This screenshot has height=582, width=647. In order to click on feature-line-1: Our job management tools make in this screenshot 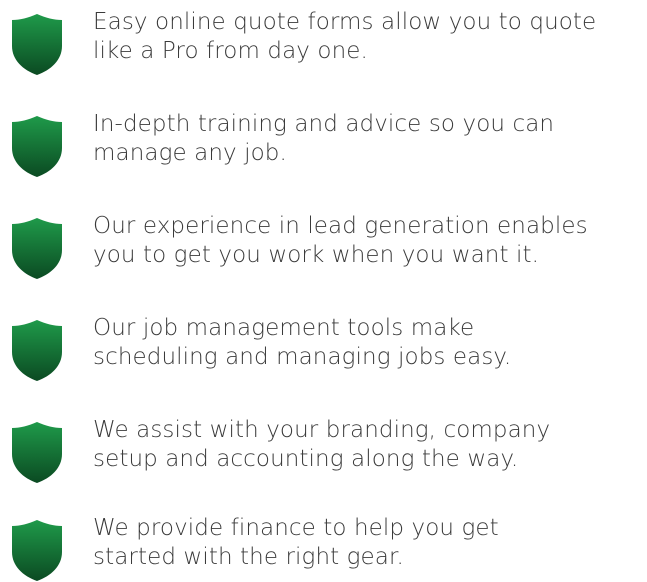, I will do `click(284, 328)`.